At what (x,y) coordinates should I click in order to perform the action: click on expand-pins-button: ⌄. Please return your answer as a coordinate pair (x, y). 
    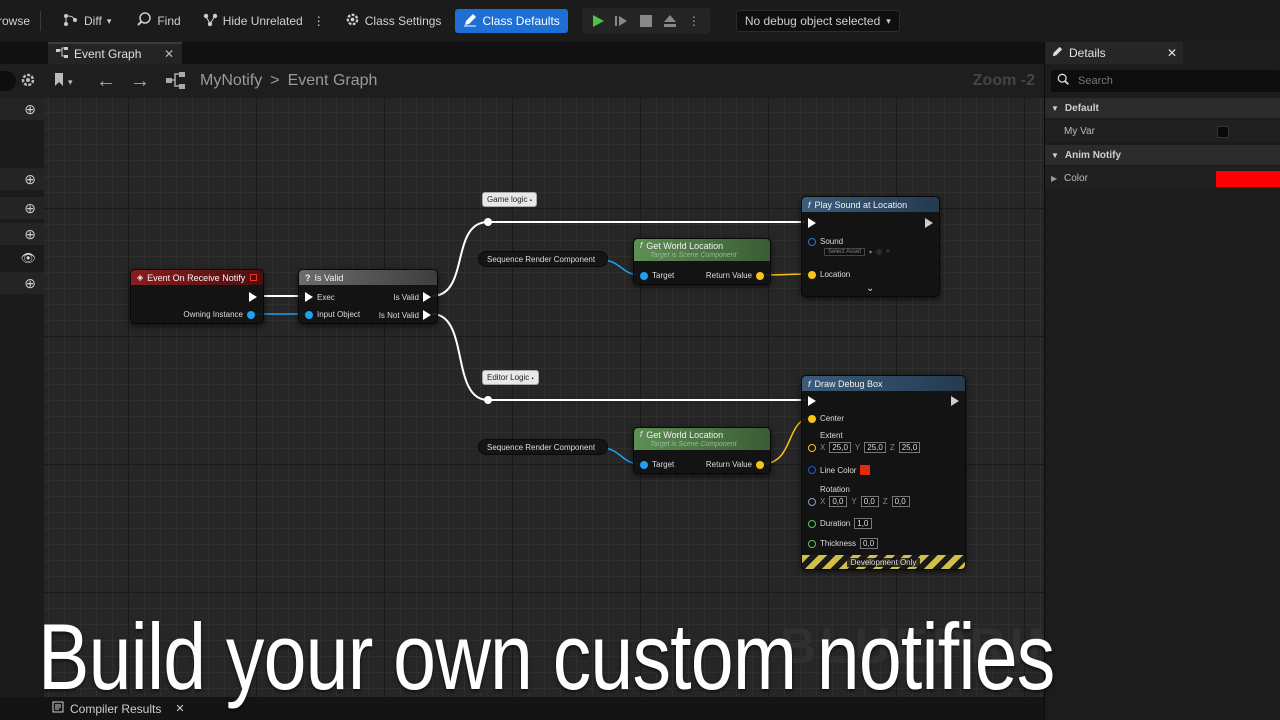
    Looking at the image, I should click on (870, 288).